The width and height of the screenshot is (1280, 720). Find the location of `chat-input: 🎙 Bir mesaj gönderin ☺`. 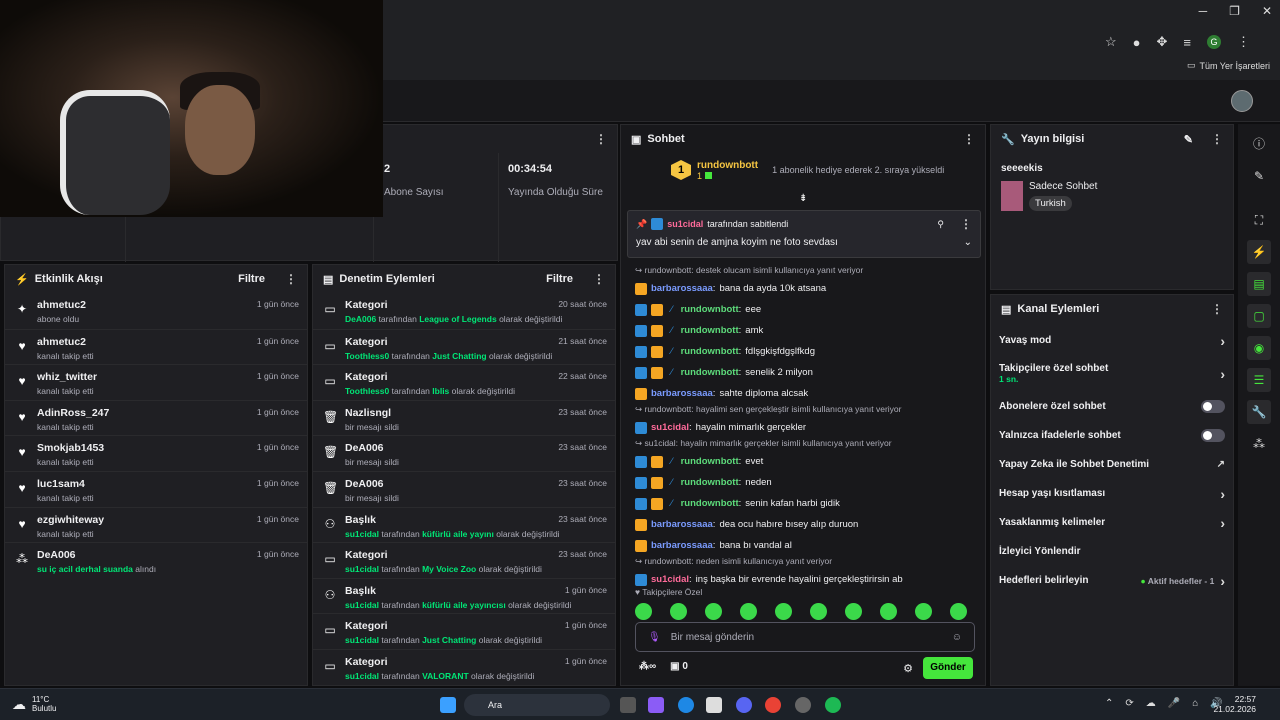

chat-input: 🎙 Bir mesaj gönderin ☺ is located at coordinates (805, 637).